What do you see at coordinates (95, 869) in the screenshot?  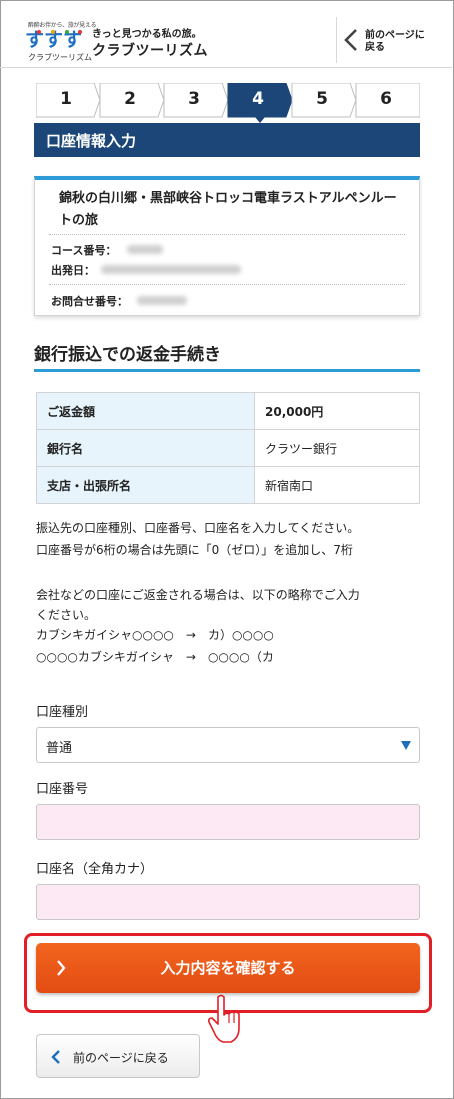 I see `account-name-label: 口座名（全角カナ）` at bounding box center [95, 869].